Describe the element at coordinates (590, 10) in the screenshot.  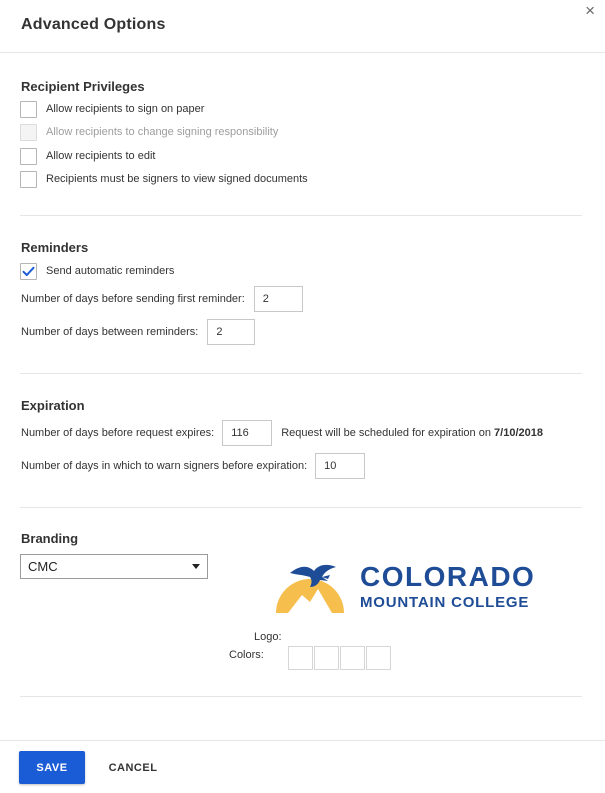
I see `close-icon: ×` at that location.